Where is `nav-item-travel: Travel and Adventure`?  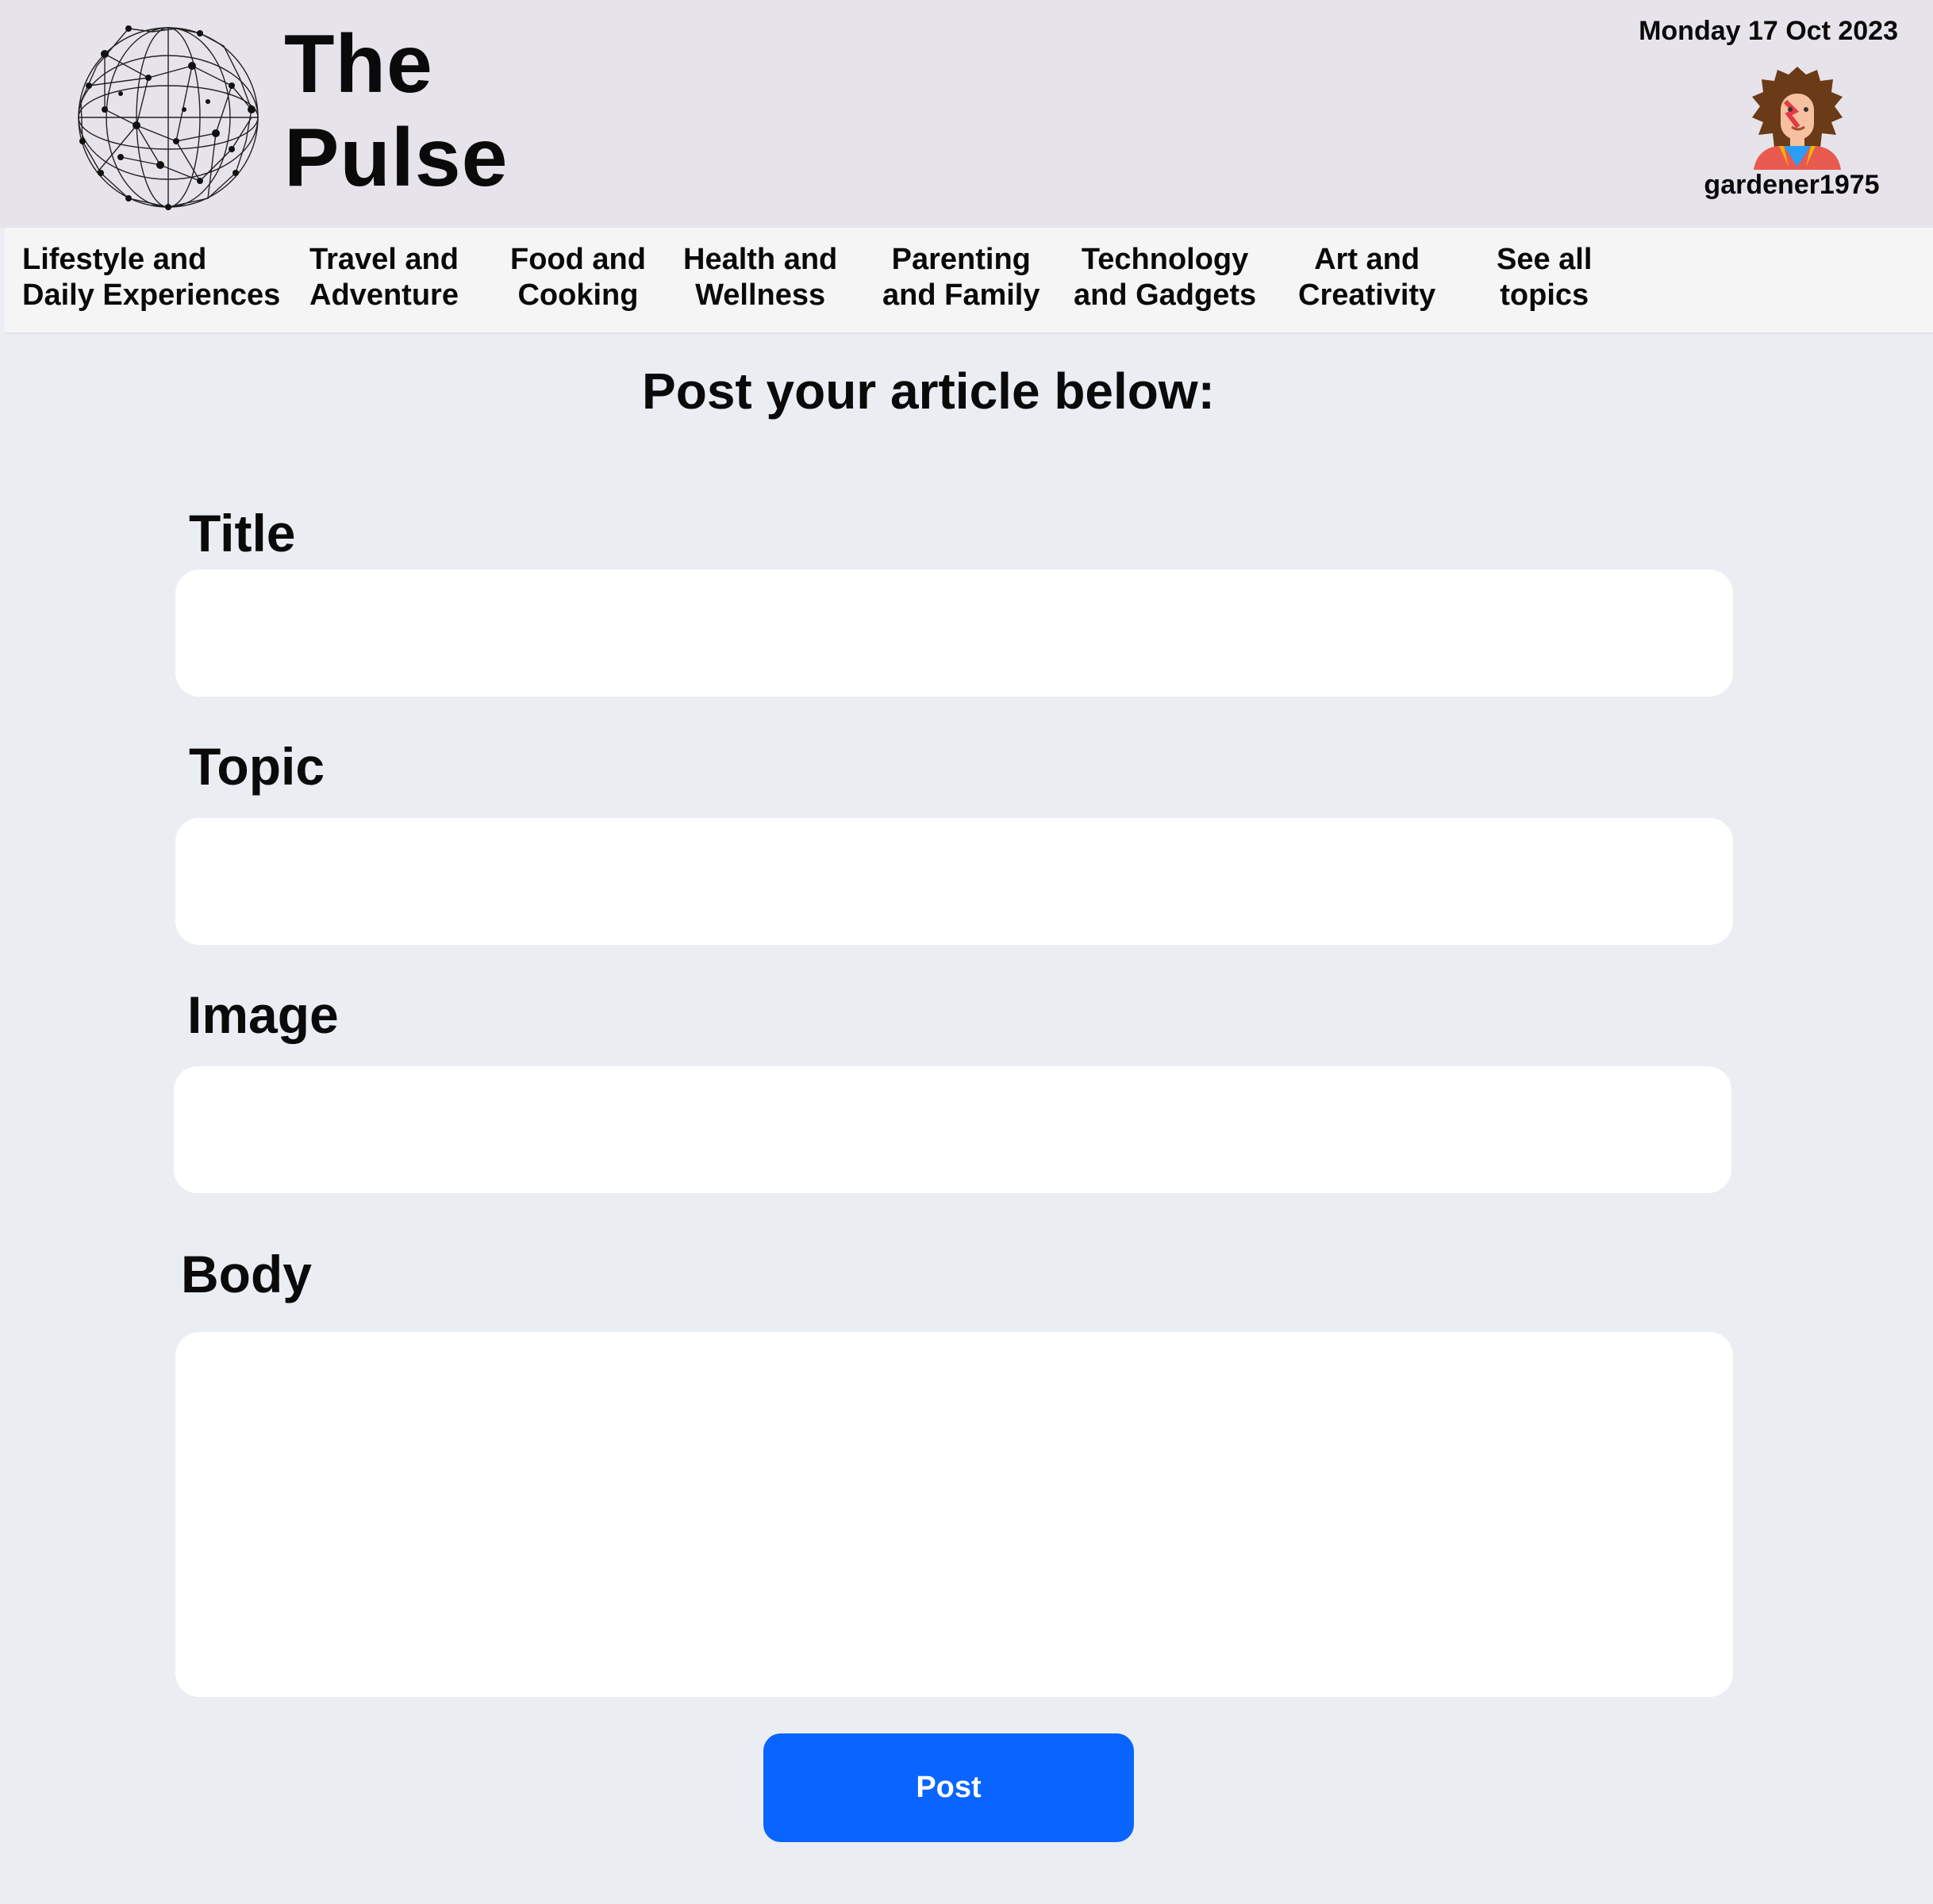
nav-item-travel: Travel and Adventure is located at coordinates (384, 277).